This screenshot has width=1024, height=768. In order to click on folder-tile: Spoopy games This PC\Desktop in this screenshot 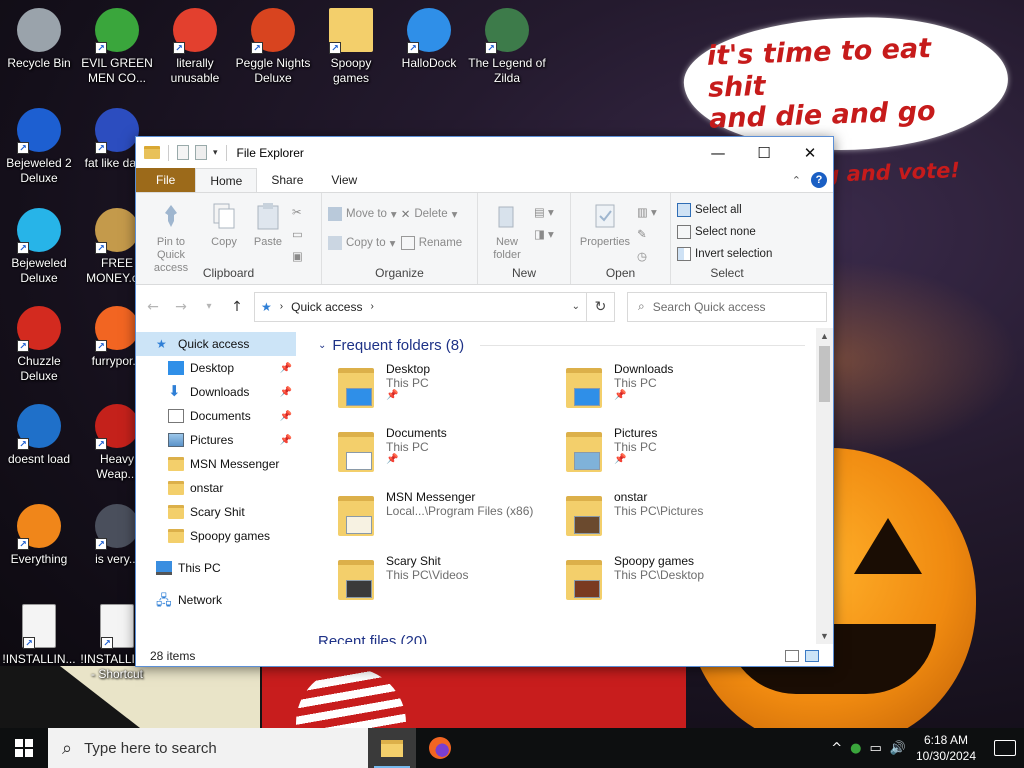, I will do `click(680, 578)`.